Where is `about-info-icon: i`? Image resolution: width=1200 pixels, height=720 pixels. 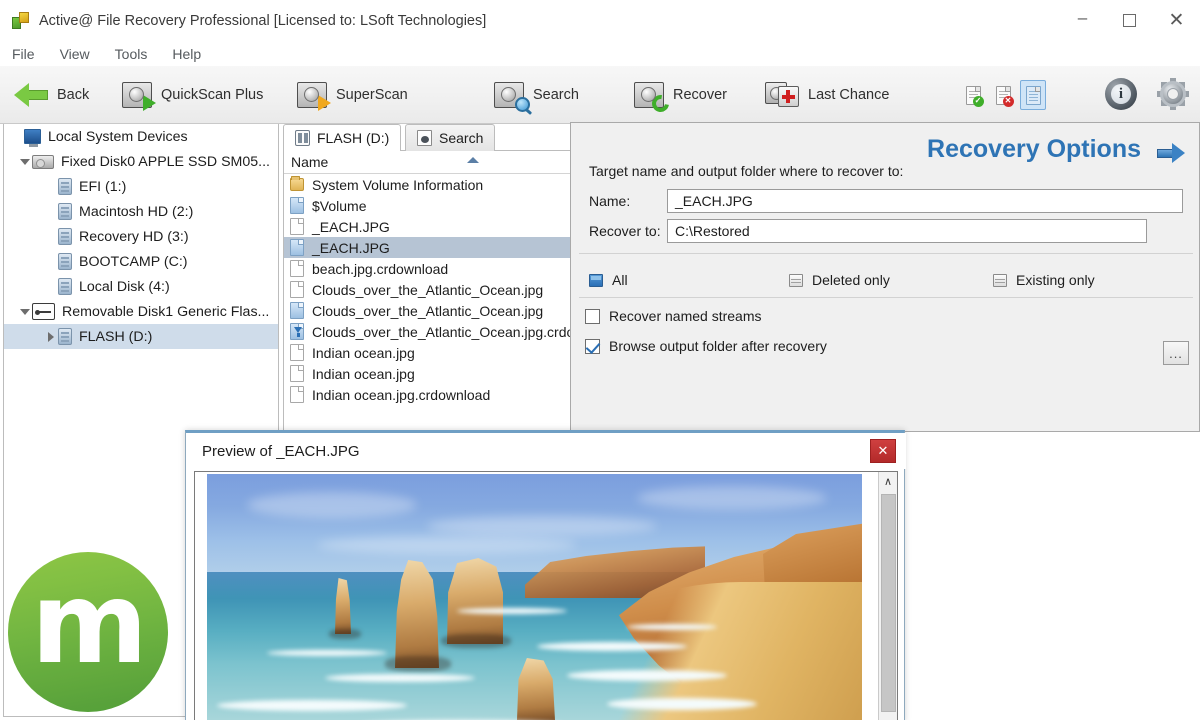
about-info-icon: i is located at coordinates (1121, 94).